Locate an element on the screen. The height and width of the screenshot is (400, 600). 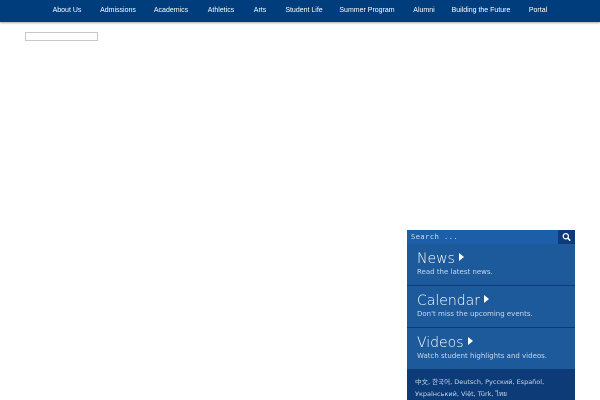
lang-russian: Русский is located at coordinates (498, 382).